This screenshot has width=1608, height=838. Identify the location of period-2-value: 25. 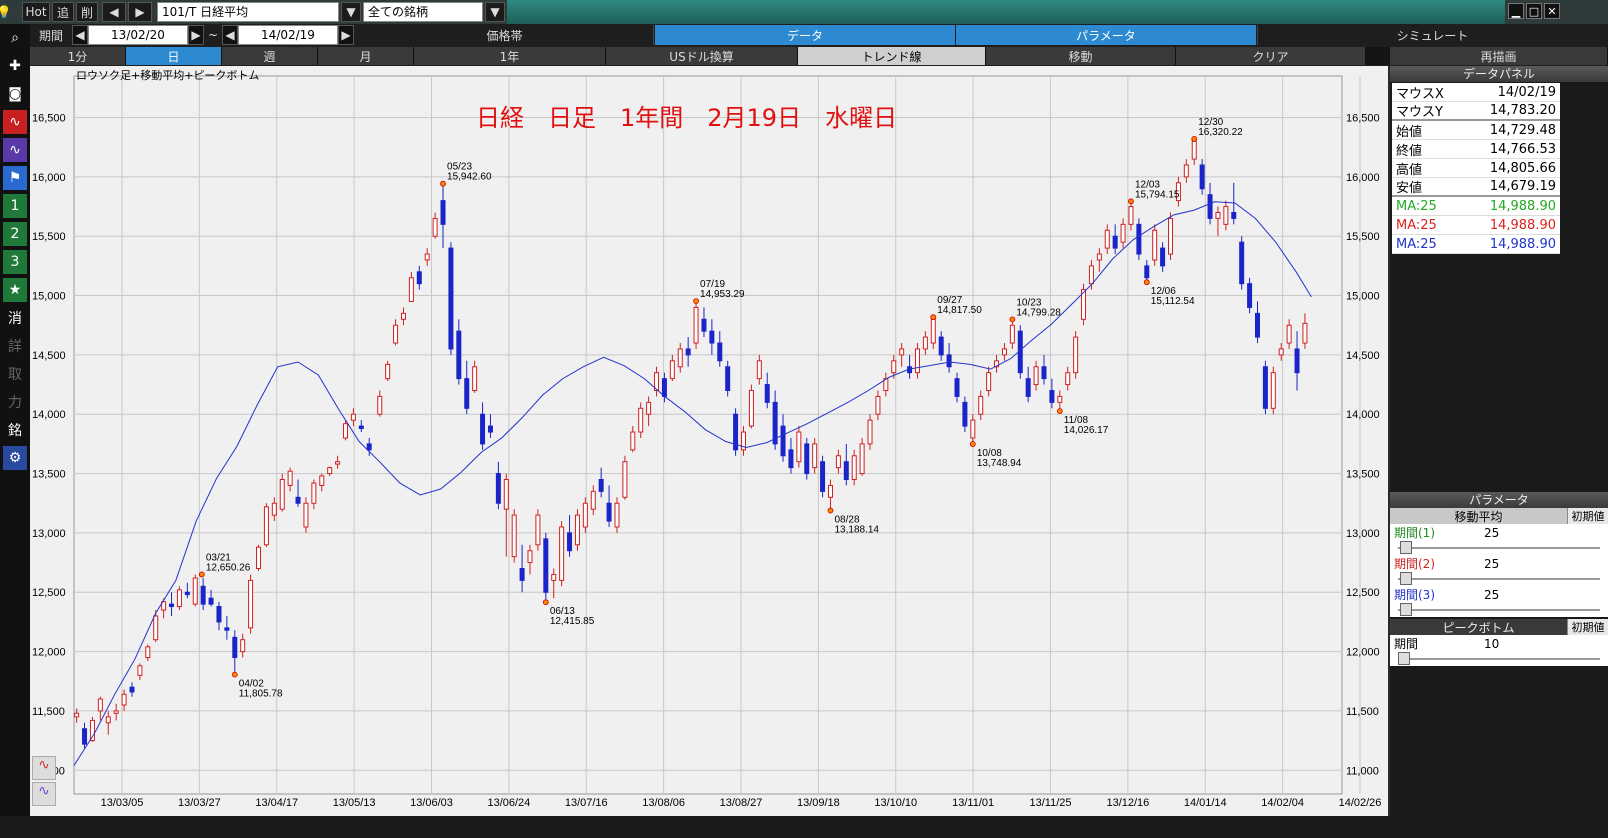
(1491, 564).